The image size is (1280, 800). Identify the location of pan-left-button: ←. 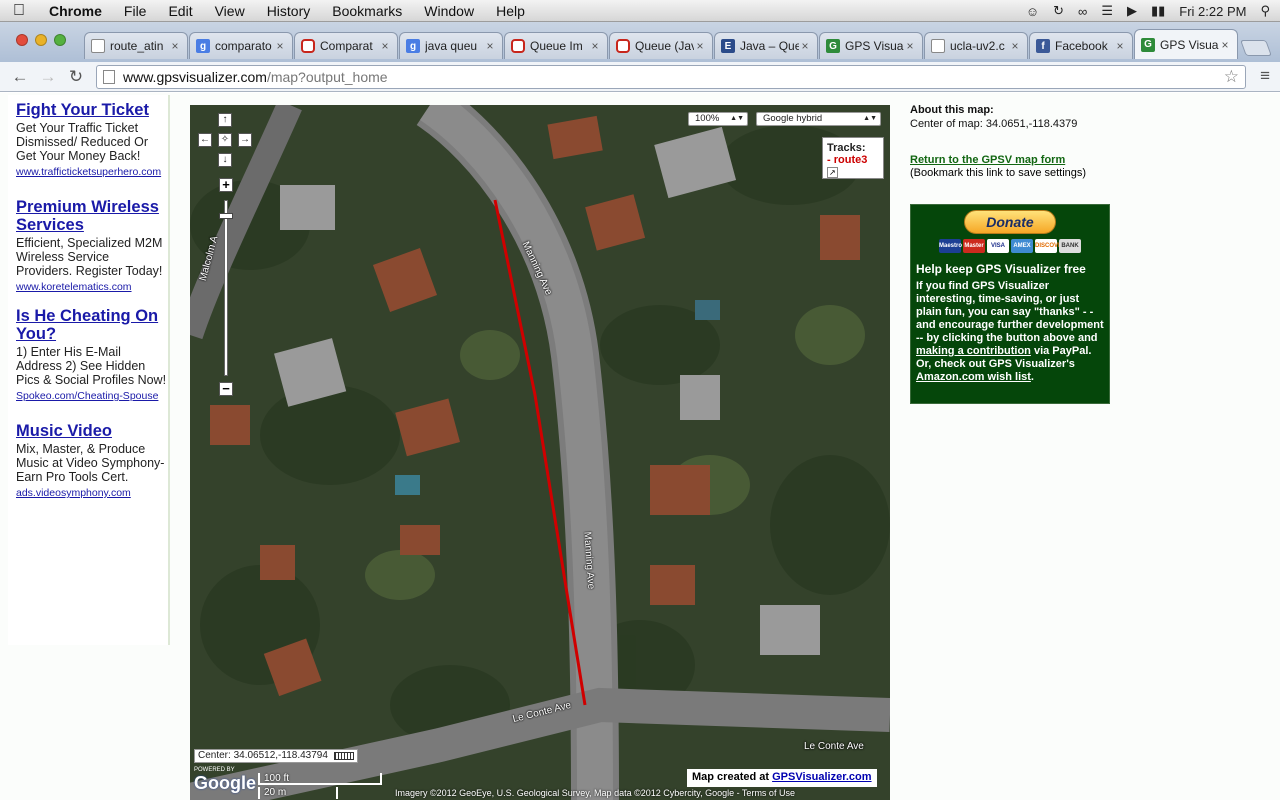
(205, 140).